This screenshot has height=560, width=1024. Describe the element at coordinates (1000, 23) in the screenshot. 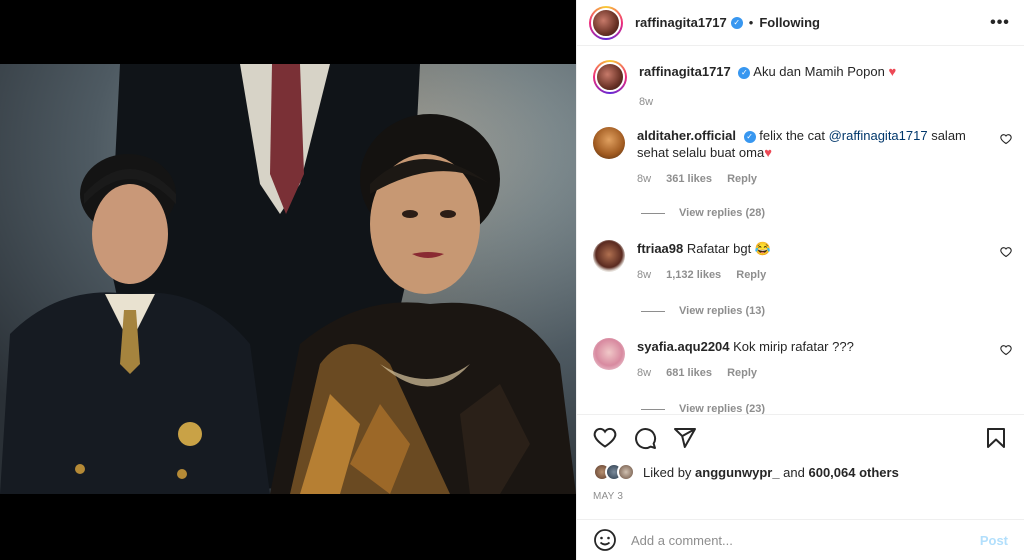

I see `more-options-icon: •••` at that location.